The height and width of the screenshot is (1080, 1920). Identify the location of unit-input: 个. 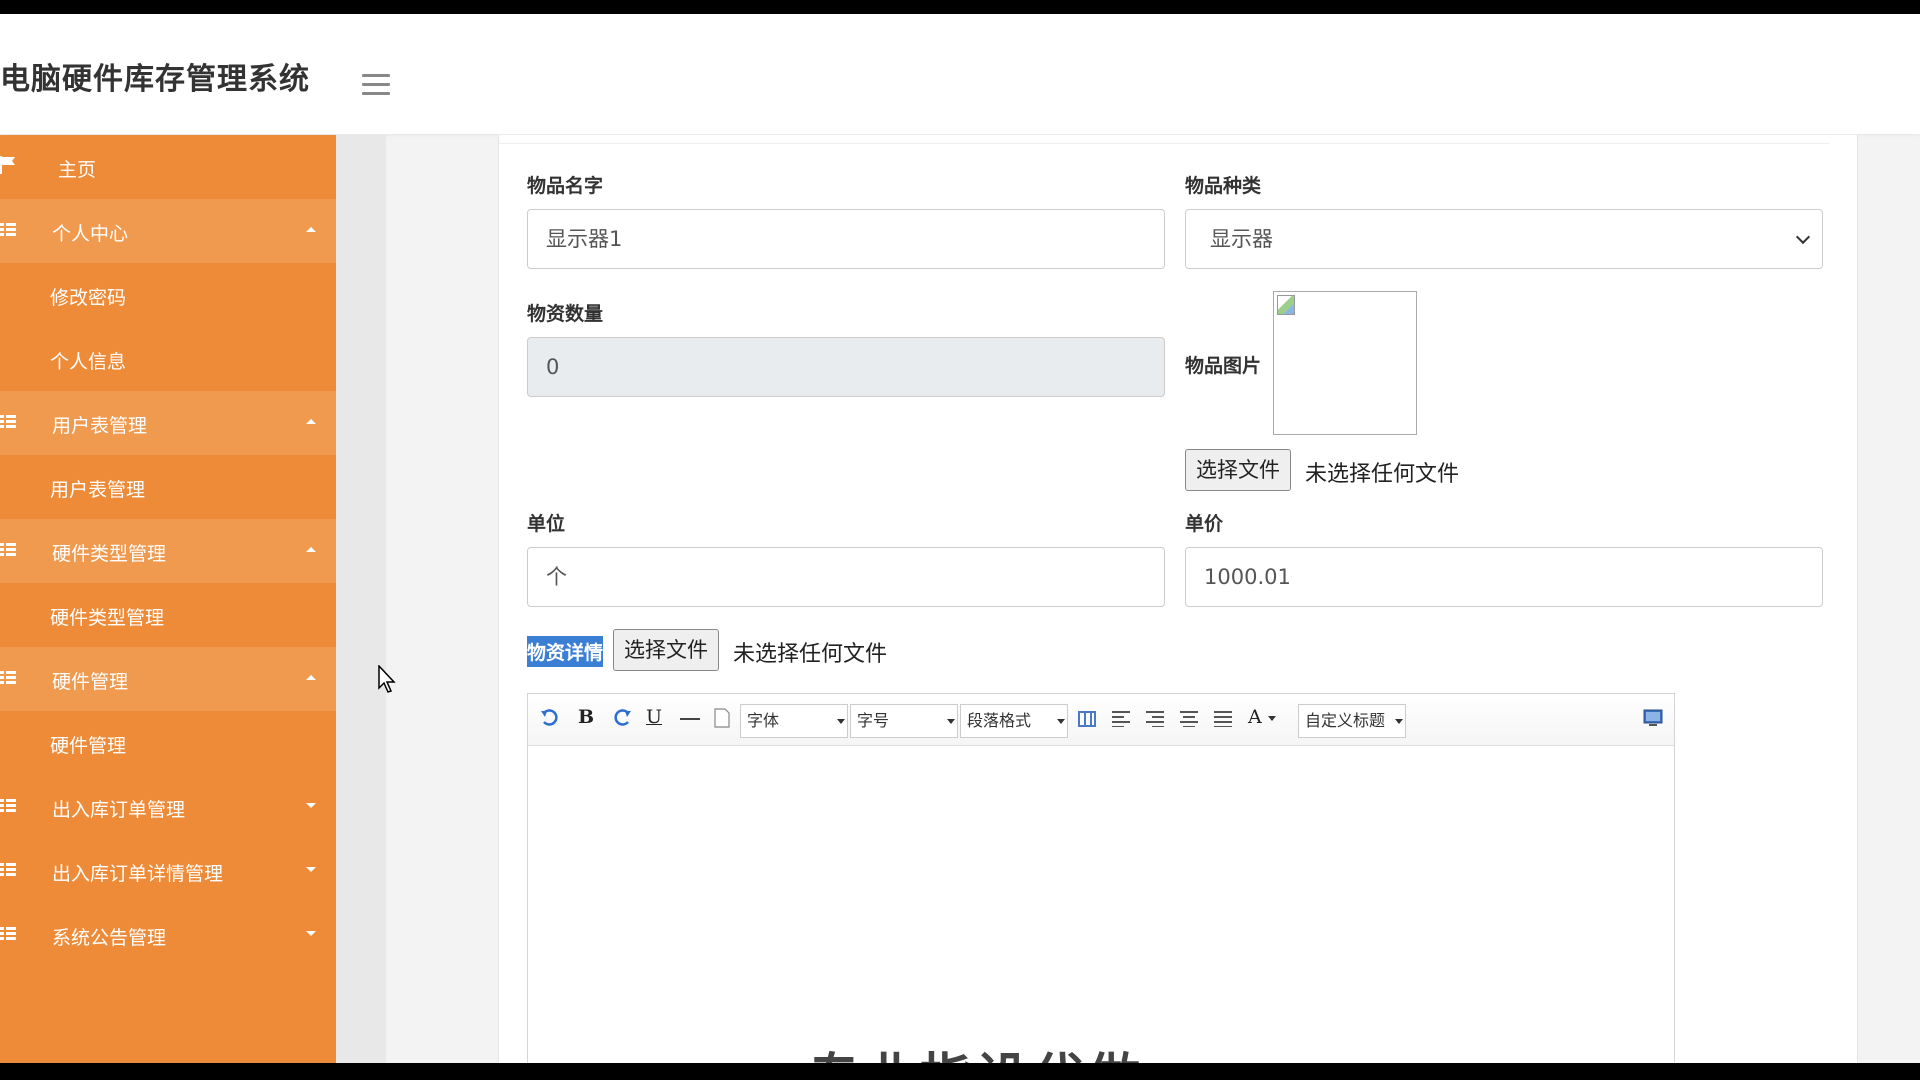
(846, 577).